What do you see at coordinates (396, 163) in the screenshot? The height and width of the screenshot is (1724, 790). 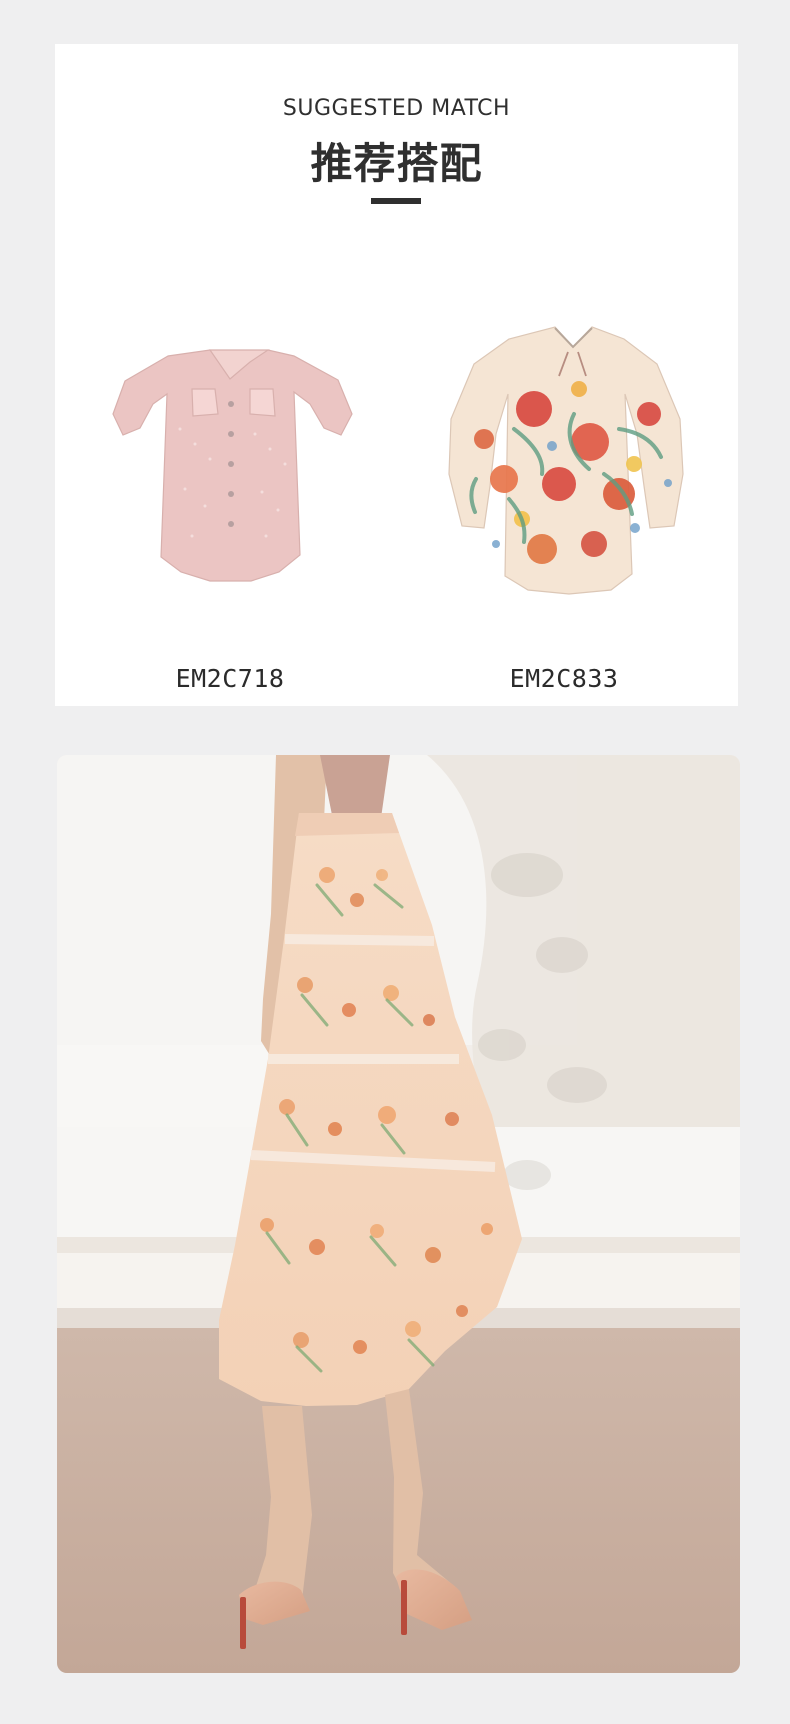 I see `section-title: 推荐搭配` at bounding box center [396, 163].